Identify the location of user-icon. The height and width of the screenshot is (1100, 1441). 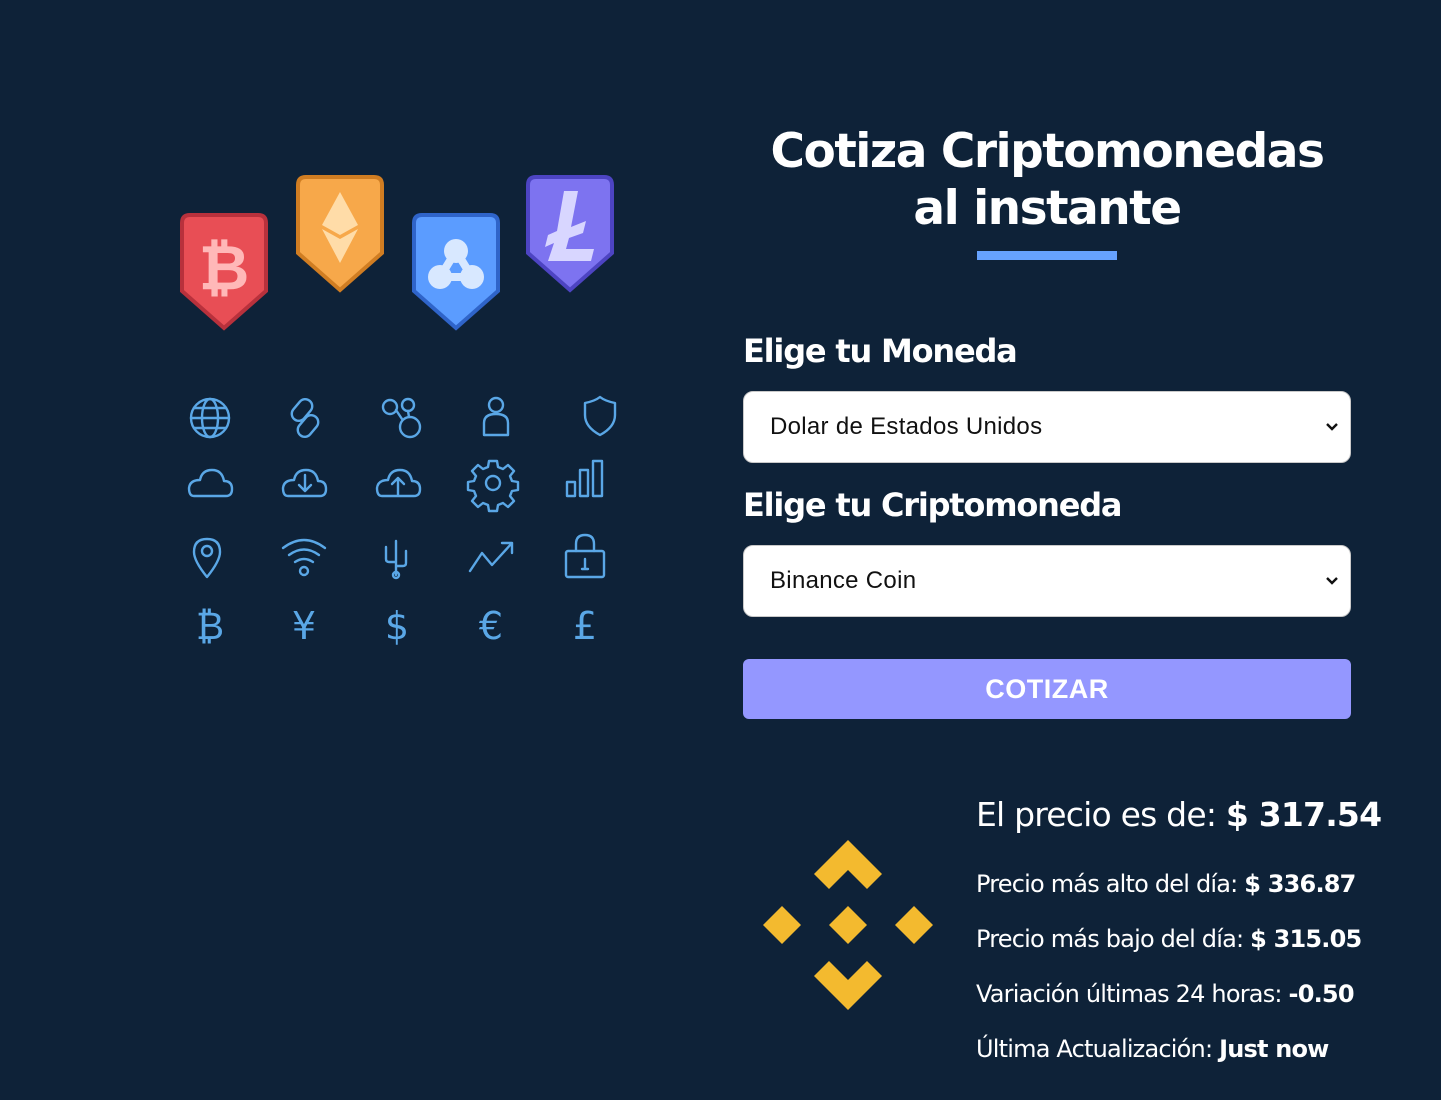
(496, 416).